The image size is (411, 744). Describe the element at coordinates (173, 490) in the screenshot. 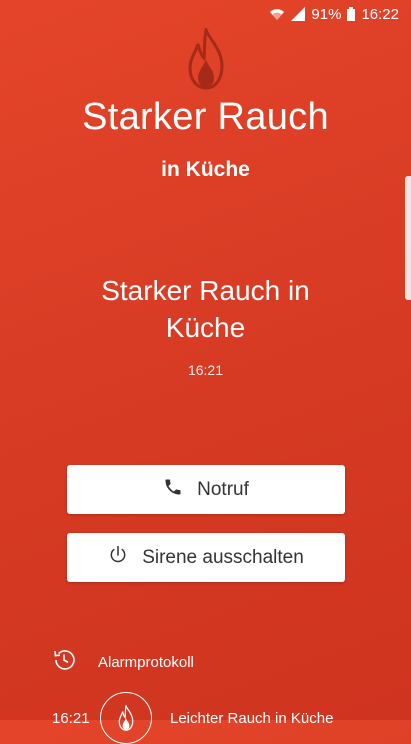

I see `phone-icon` at that location.